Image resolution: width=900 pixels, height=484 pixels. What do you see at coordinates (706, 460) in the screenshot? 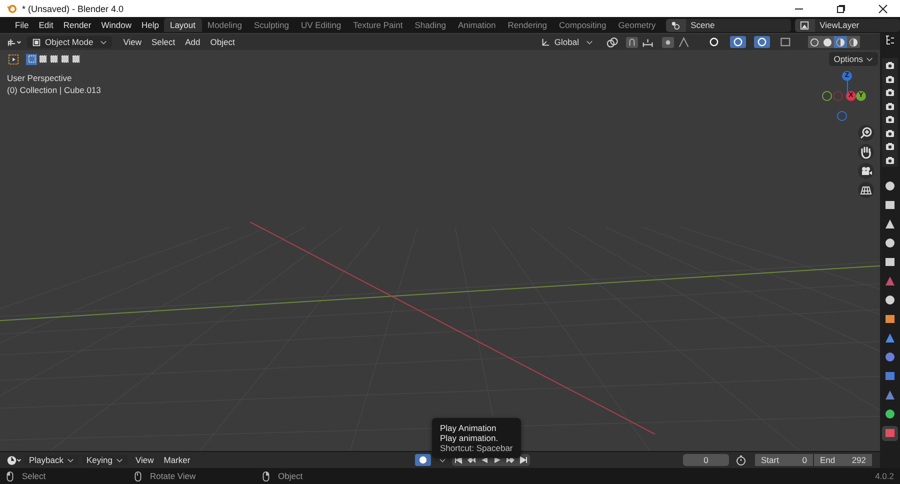
I see `current-frame-field: 0` at bounding box center [706, 460].